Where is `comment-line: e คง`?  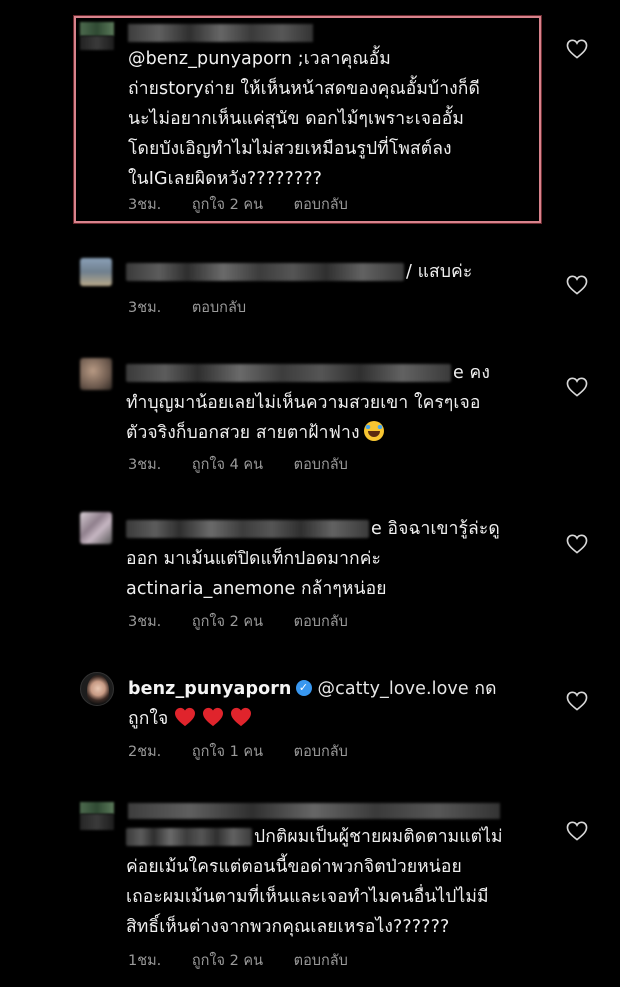
comment-line: e คง is located at coordinates (471, 373).